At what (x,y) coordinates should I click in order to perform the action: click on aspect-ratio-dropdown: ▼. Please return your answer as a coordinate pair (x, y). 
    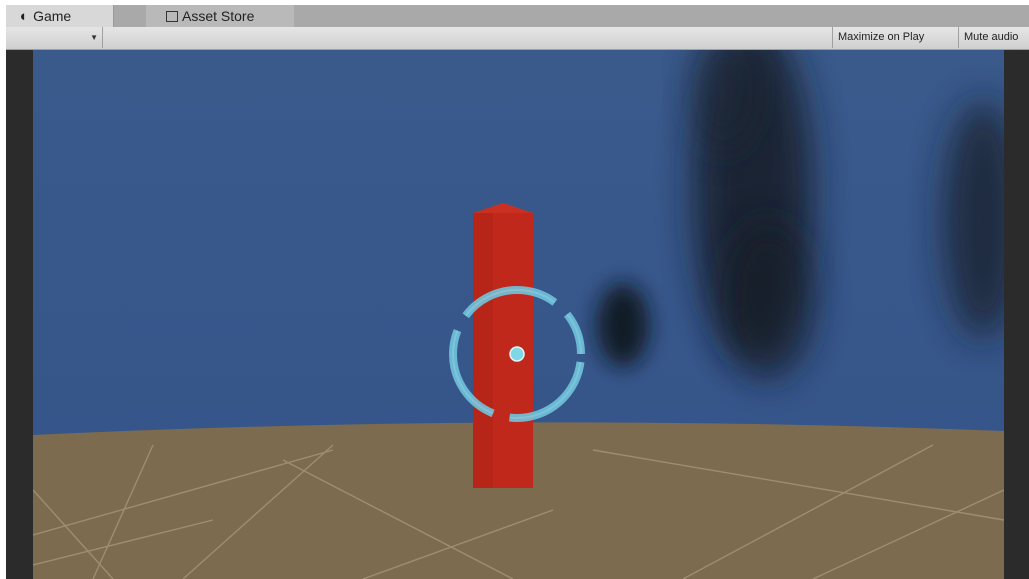
    Looking at the image, I should click on (54, 37).